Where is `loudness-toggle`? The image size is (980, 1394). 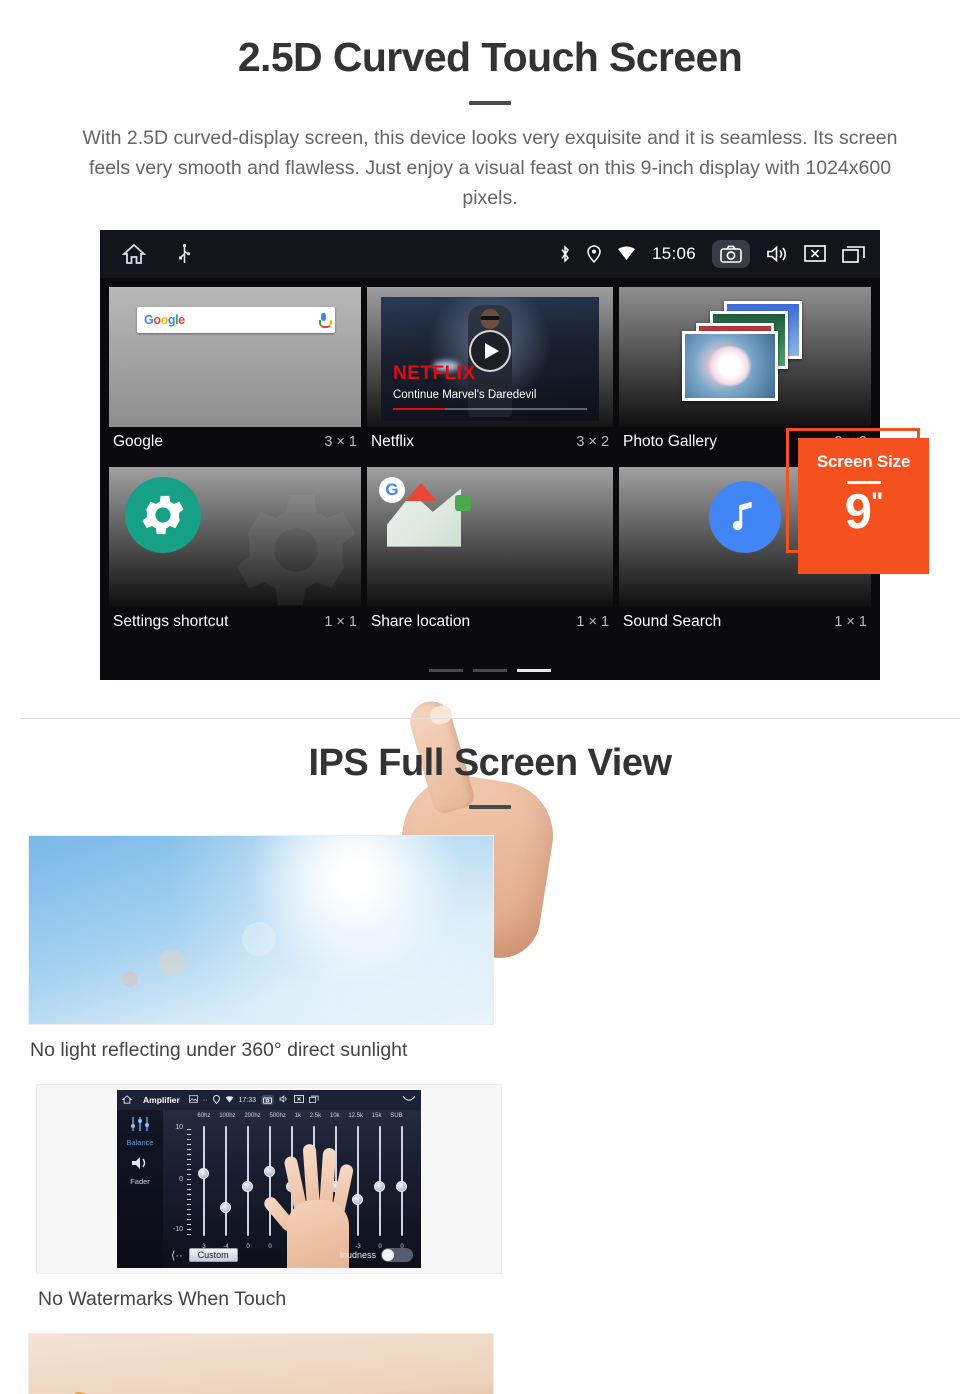 loudness-toggle is located at coordinates (397, 1255).